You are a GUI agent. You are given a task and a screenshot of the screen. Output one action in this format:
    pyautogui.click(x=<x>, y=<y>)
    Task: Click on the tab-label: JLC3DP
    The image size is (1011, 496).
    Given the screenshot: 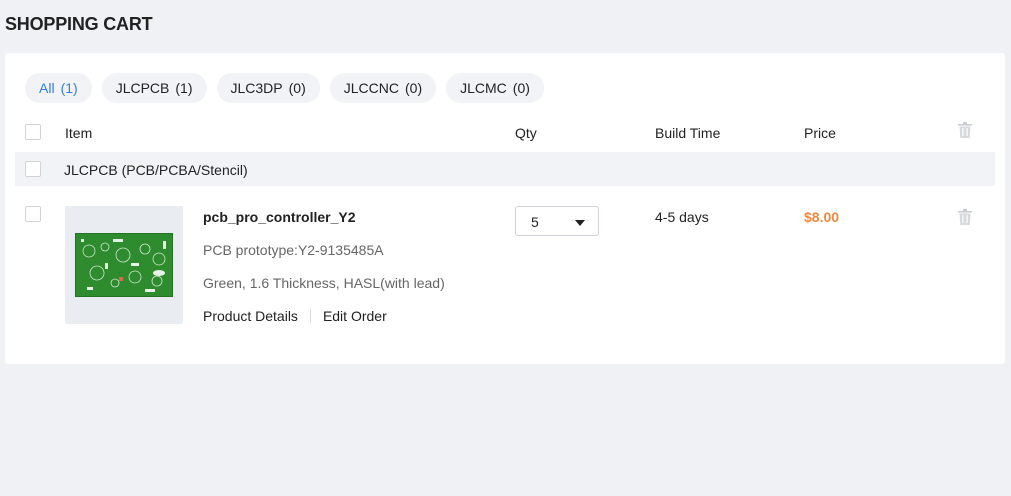 What is the action you would take?
    pyautogui.click(x=256, y=88)
    